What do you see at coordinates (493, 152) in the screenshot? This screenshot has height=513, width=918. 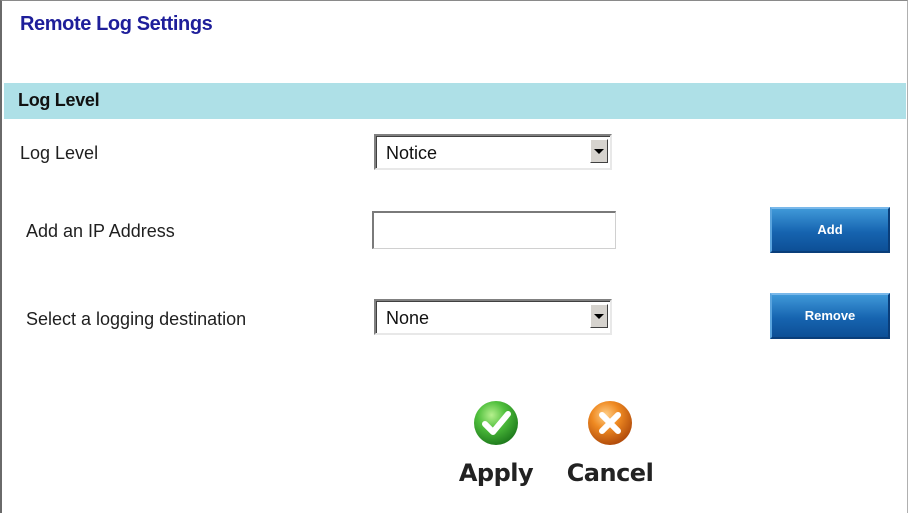 I see `log-level-select: Notice` at bounding box center [493, 152].